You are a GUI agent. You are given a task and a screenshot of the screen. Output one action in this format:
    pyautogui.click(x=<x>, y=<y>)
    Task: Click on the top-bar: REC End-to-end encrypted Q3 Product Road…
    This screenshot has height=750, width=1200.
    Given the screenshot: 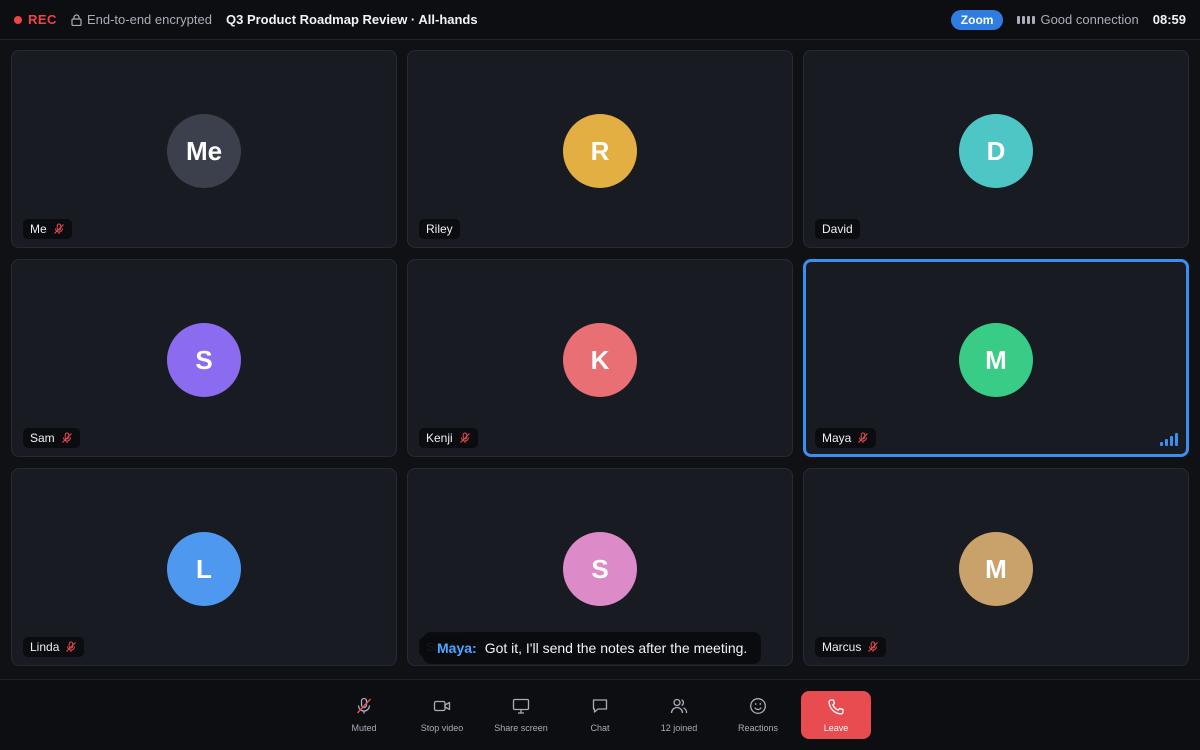 What is the action you would take?
    pyautogui.click(x=600, y=20)
    